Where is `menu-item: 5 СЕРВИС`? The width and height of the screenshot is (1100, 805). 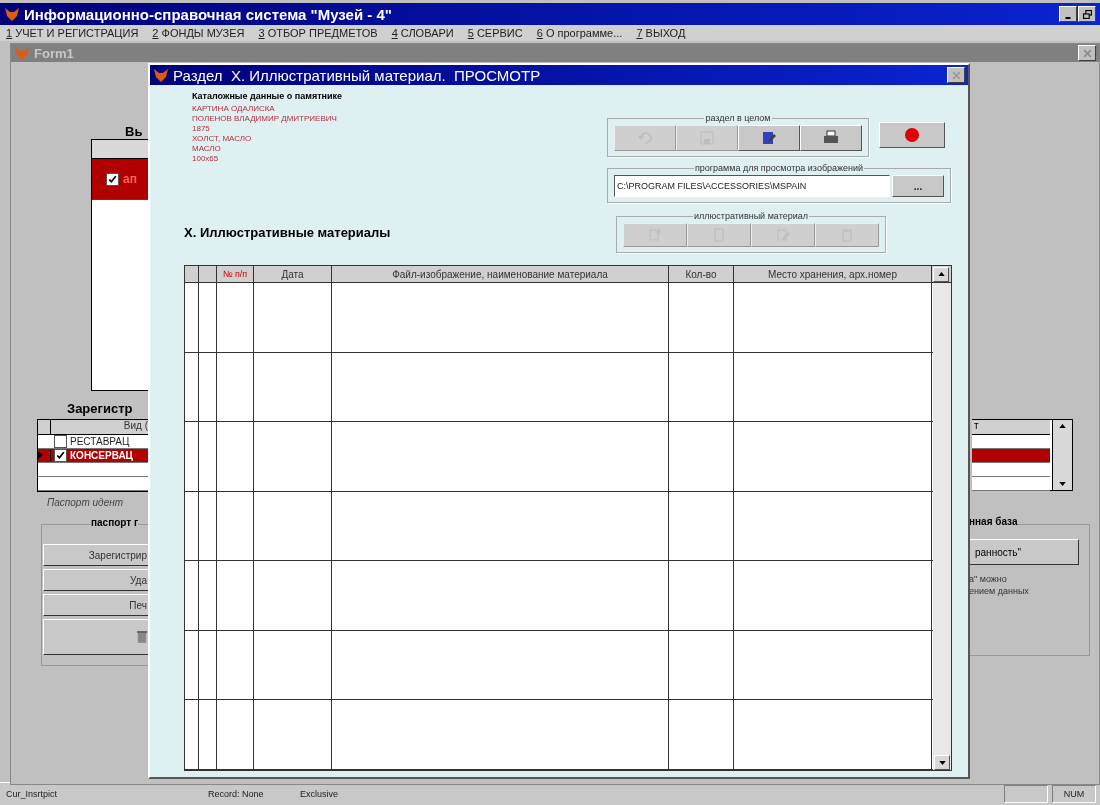
menu-item: 5 СЕРВИС is located at coordinates (495, 33).